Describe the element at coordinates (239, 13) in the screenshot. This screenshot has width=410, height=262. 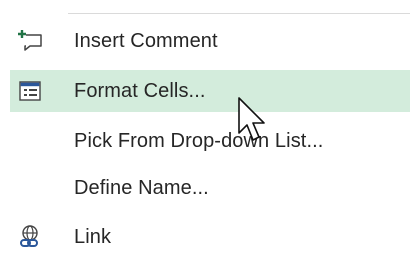
I see `menu-separator` at that location.